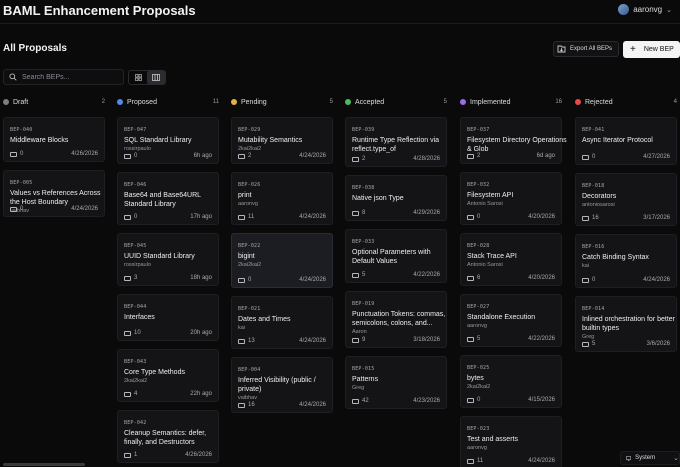 This screenshot has width=680, height=467. Describe the element at coordinates (282, 198) in the screenshot. I see `proposal-card: BEP-026 print aaronvg 11 4/24/2026` at that location.